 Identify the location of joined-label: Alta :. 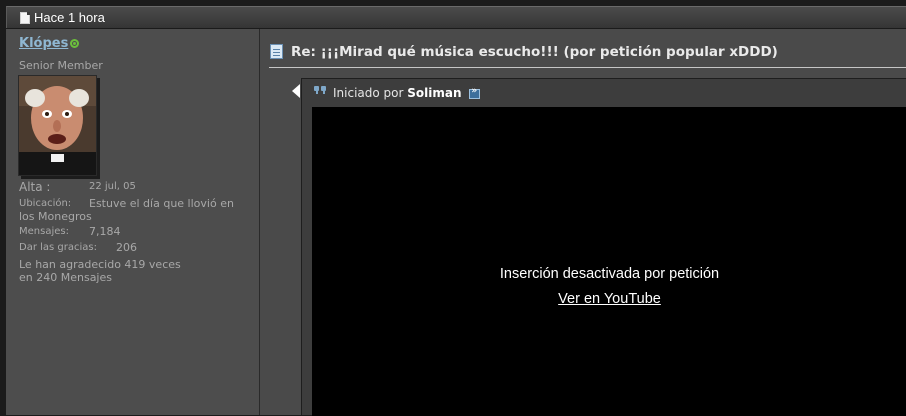
(35, 187).